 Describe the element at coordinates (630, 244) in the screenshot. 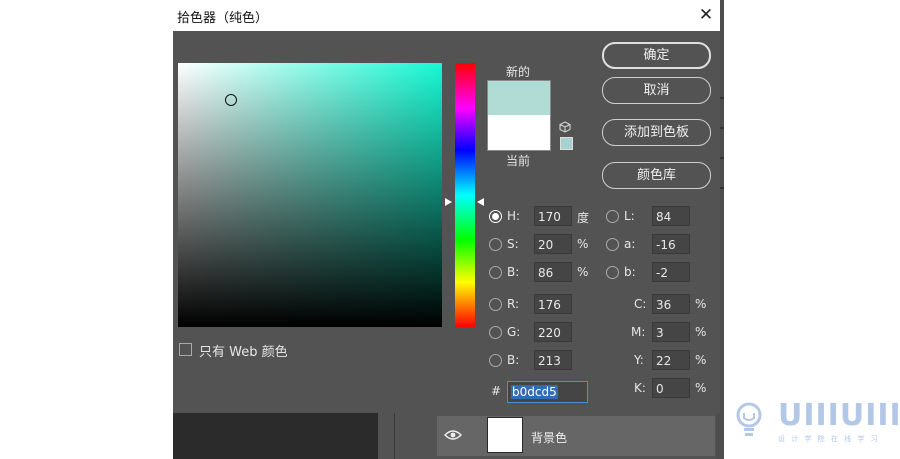

I see `label-a: a:` at that location.